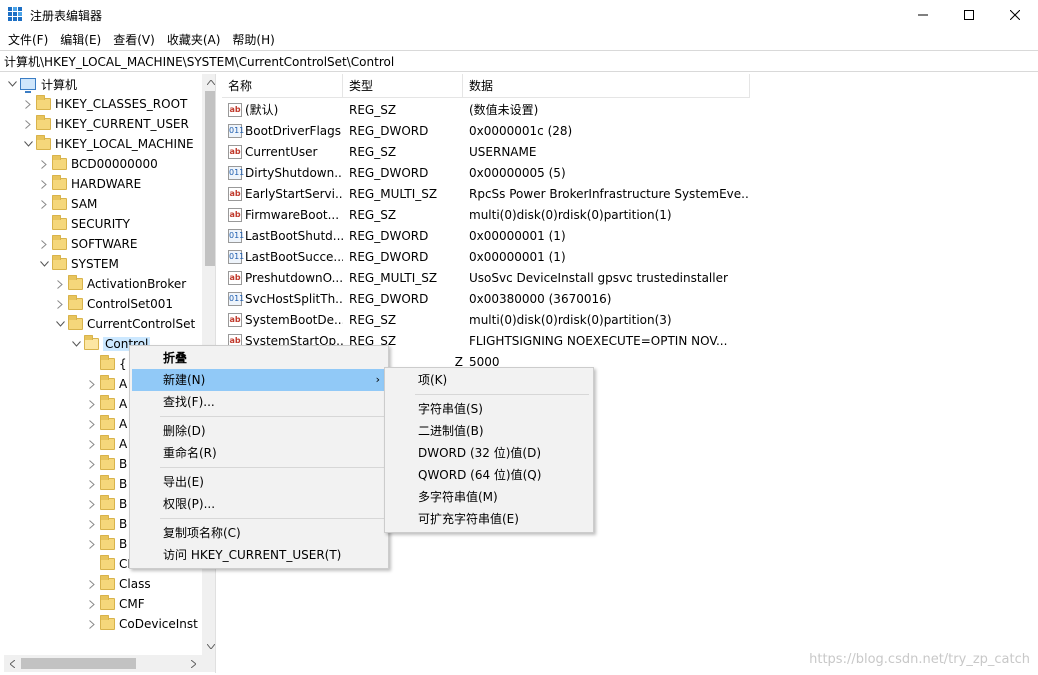  Describe the element at coordinates (259, 431) in the screenshot. I see `menu-item-delete: 删除(D)` at that location.